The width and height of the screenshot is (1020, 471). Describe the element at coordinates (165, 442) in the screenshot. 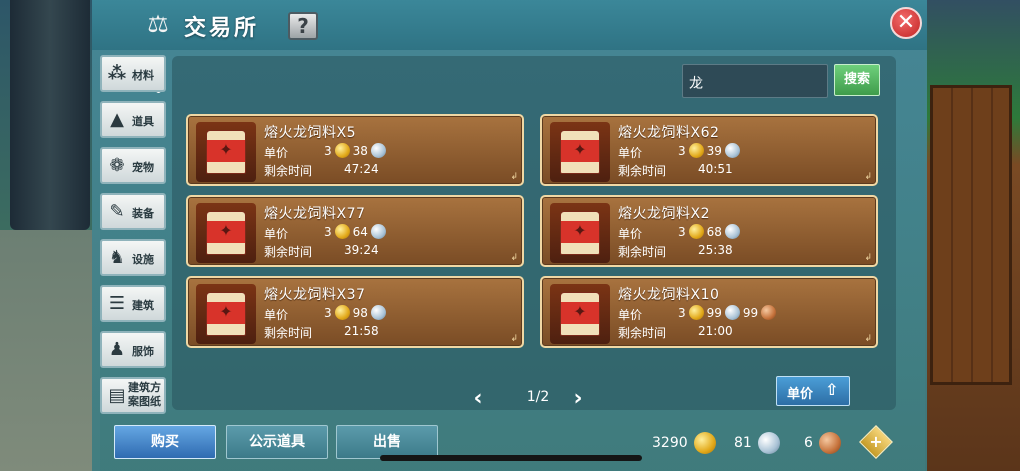

I see `buy-tab-button: 购买` at that location.